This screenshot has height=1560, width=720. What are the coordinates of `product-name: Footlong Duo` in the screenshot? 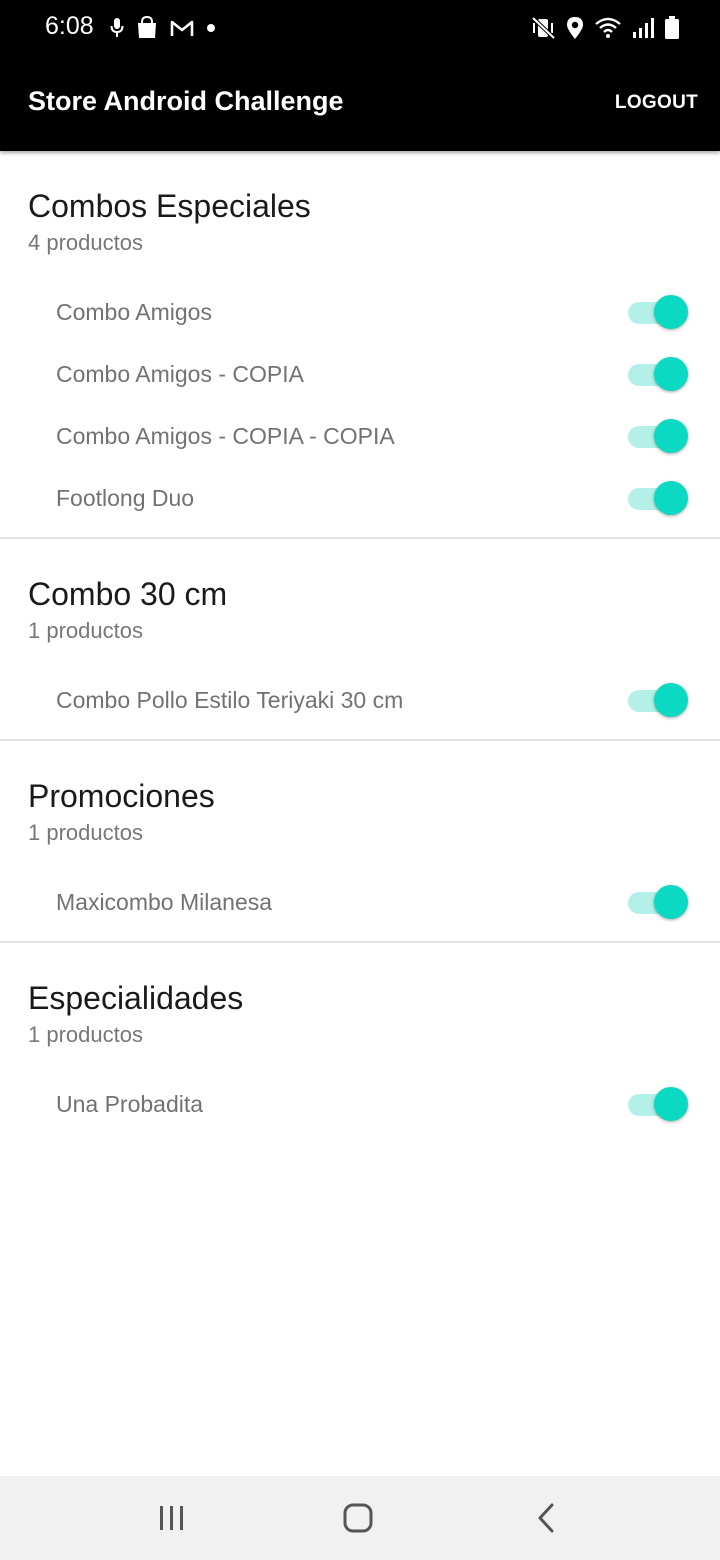 It's located at (125, 497).